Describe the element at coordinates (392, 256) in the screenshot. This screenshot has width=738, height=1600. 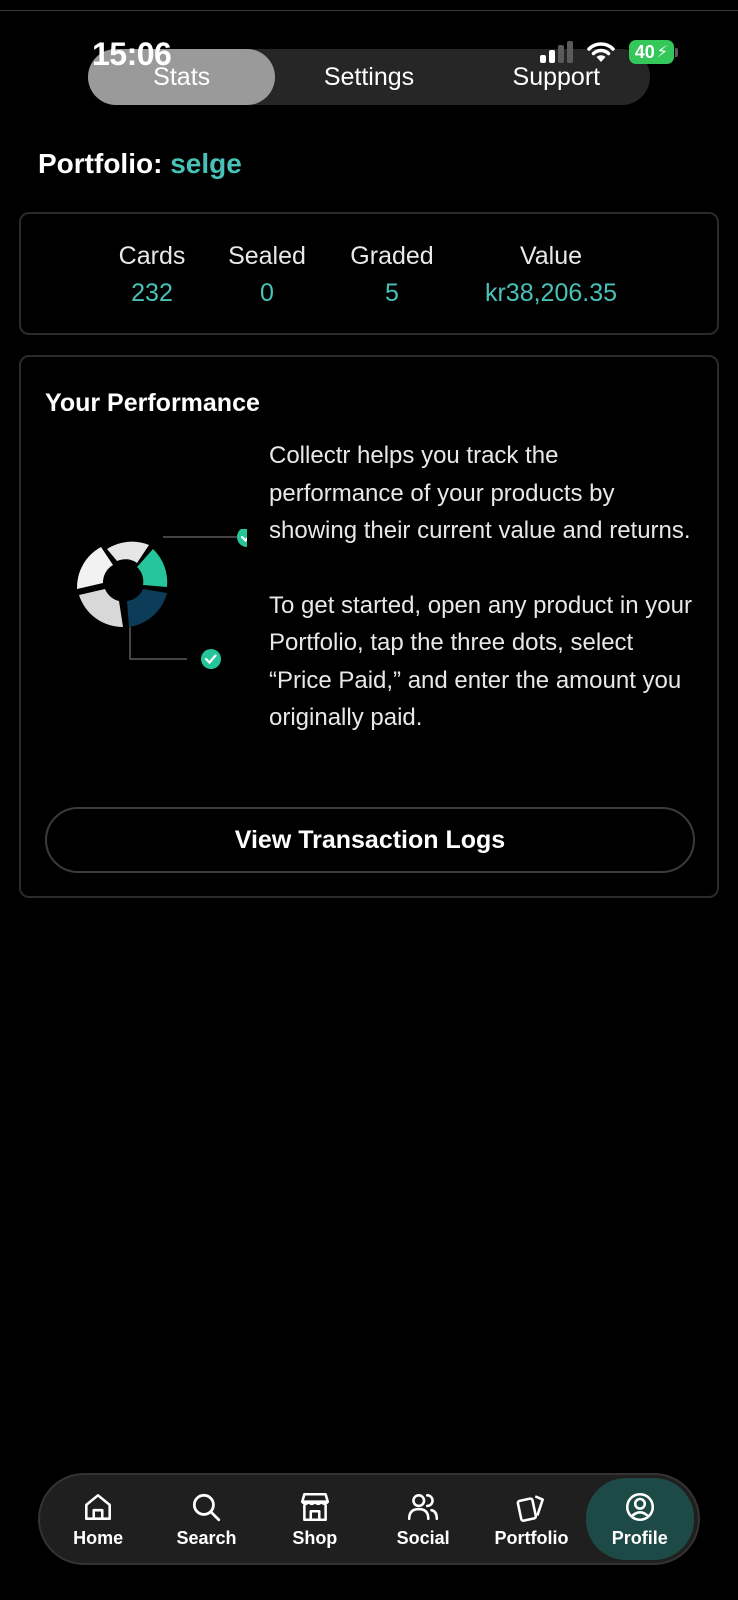
I see `stat-label: Graded` at that location.